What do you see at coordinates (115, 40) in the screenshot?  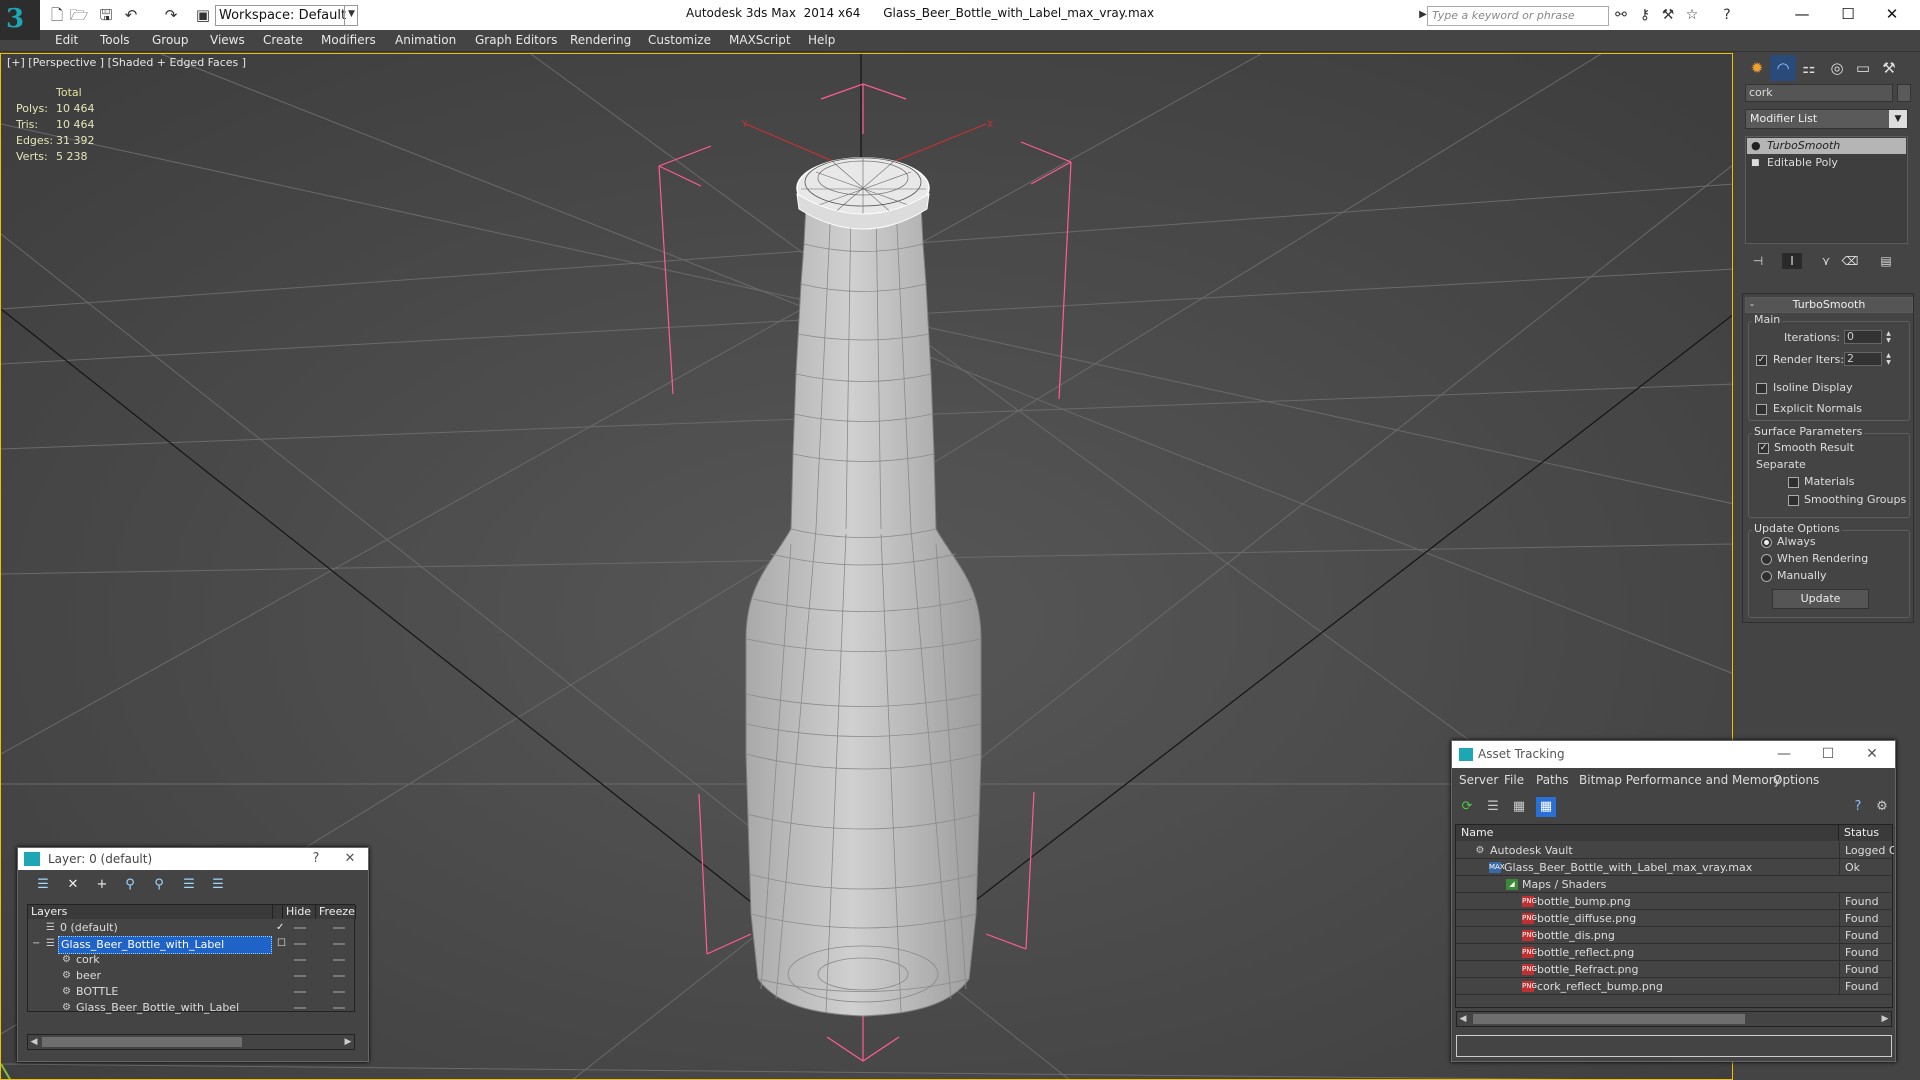 I see `menu-tools: Tools` at bounding box center [115, 40].